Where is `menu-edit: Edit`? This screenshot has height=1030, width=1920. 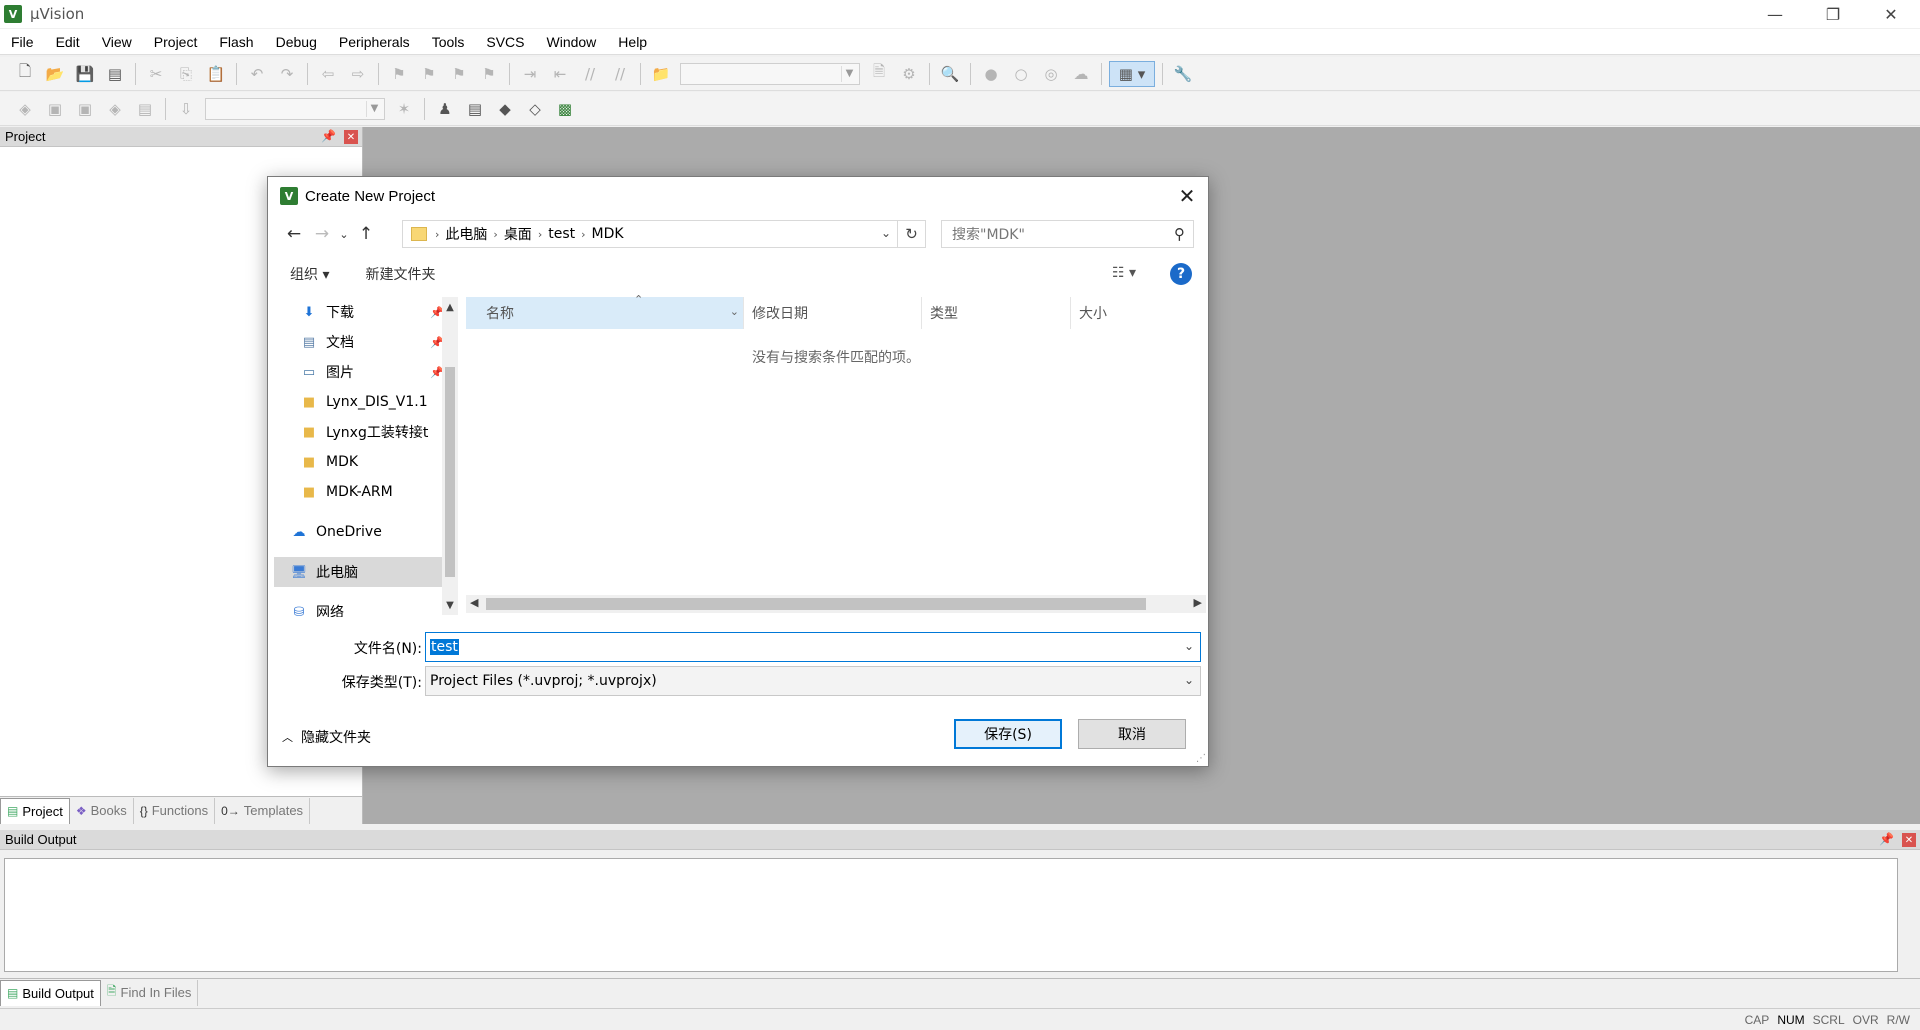
menu-edit: Edit is located at coordinates (68, 42).